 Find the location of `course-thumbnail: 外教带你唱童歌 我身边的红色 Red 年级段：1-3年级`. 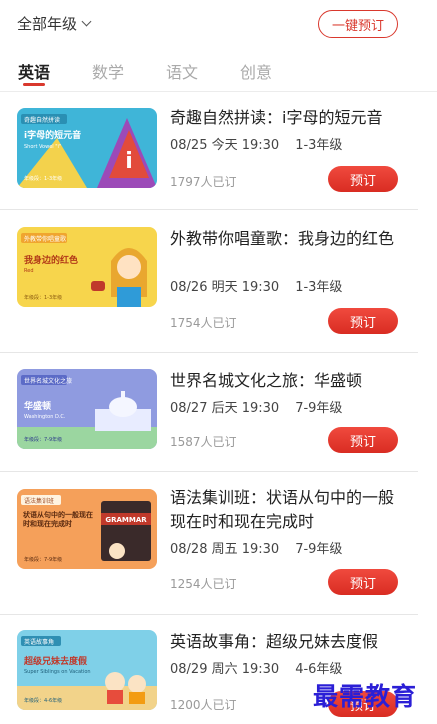

course-thumbnail: 外教带你唱童歌 我身边的红色 Red 年级段：1-3年级 is located at coordinates (87, 267).